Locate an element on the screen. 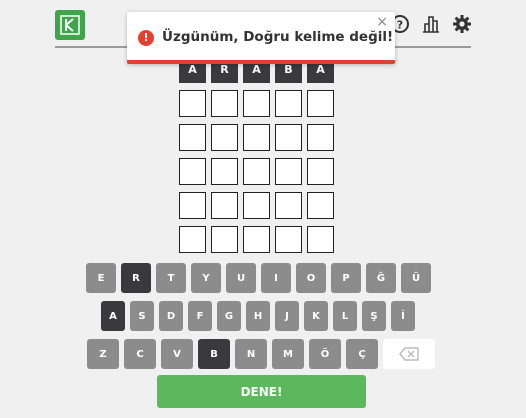  settings-icon is located at coordinates (462, 24).